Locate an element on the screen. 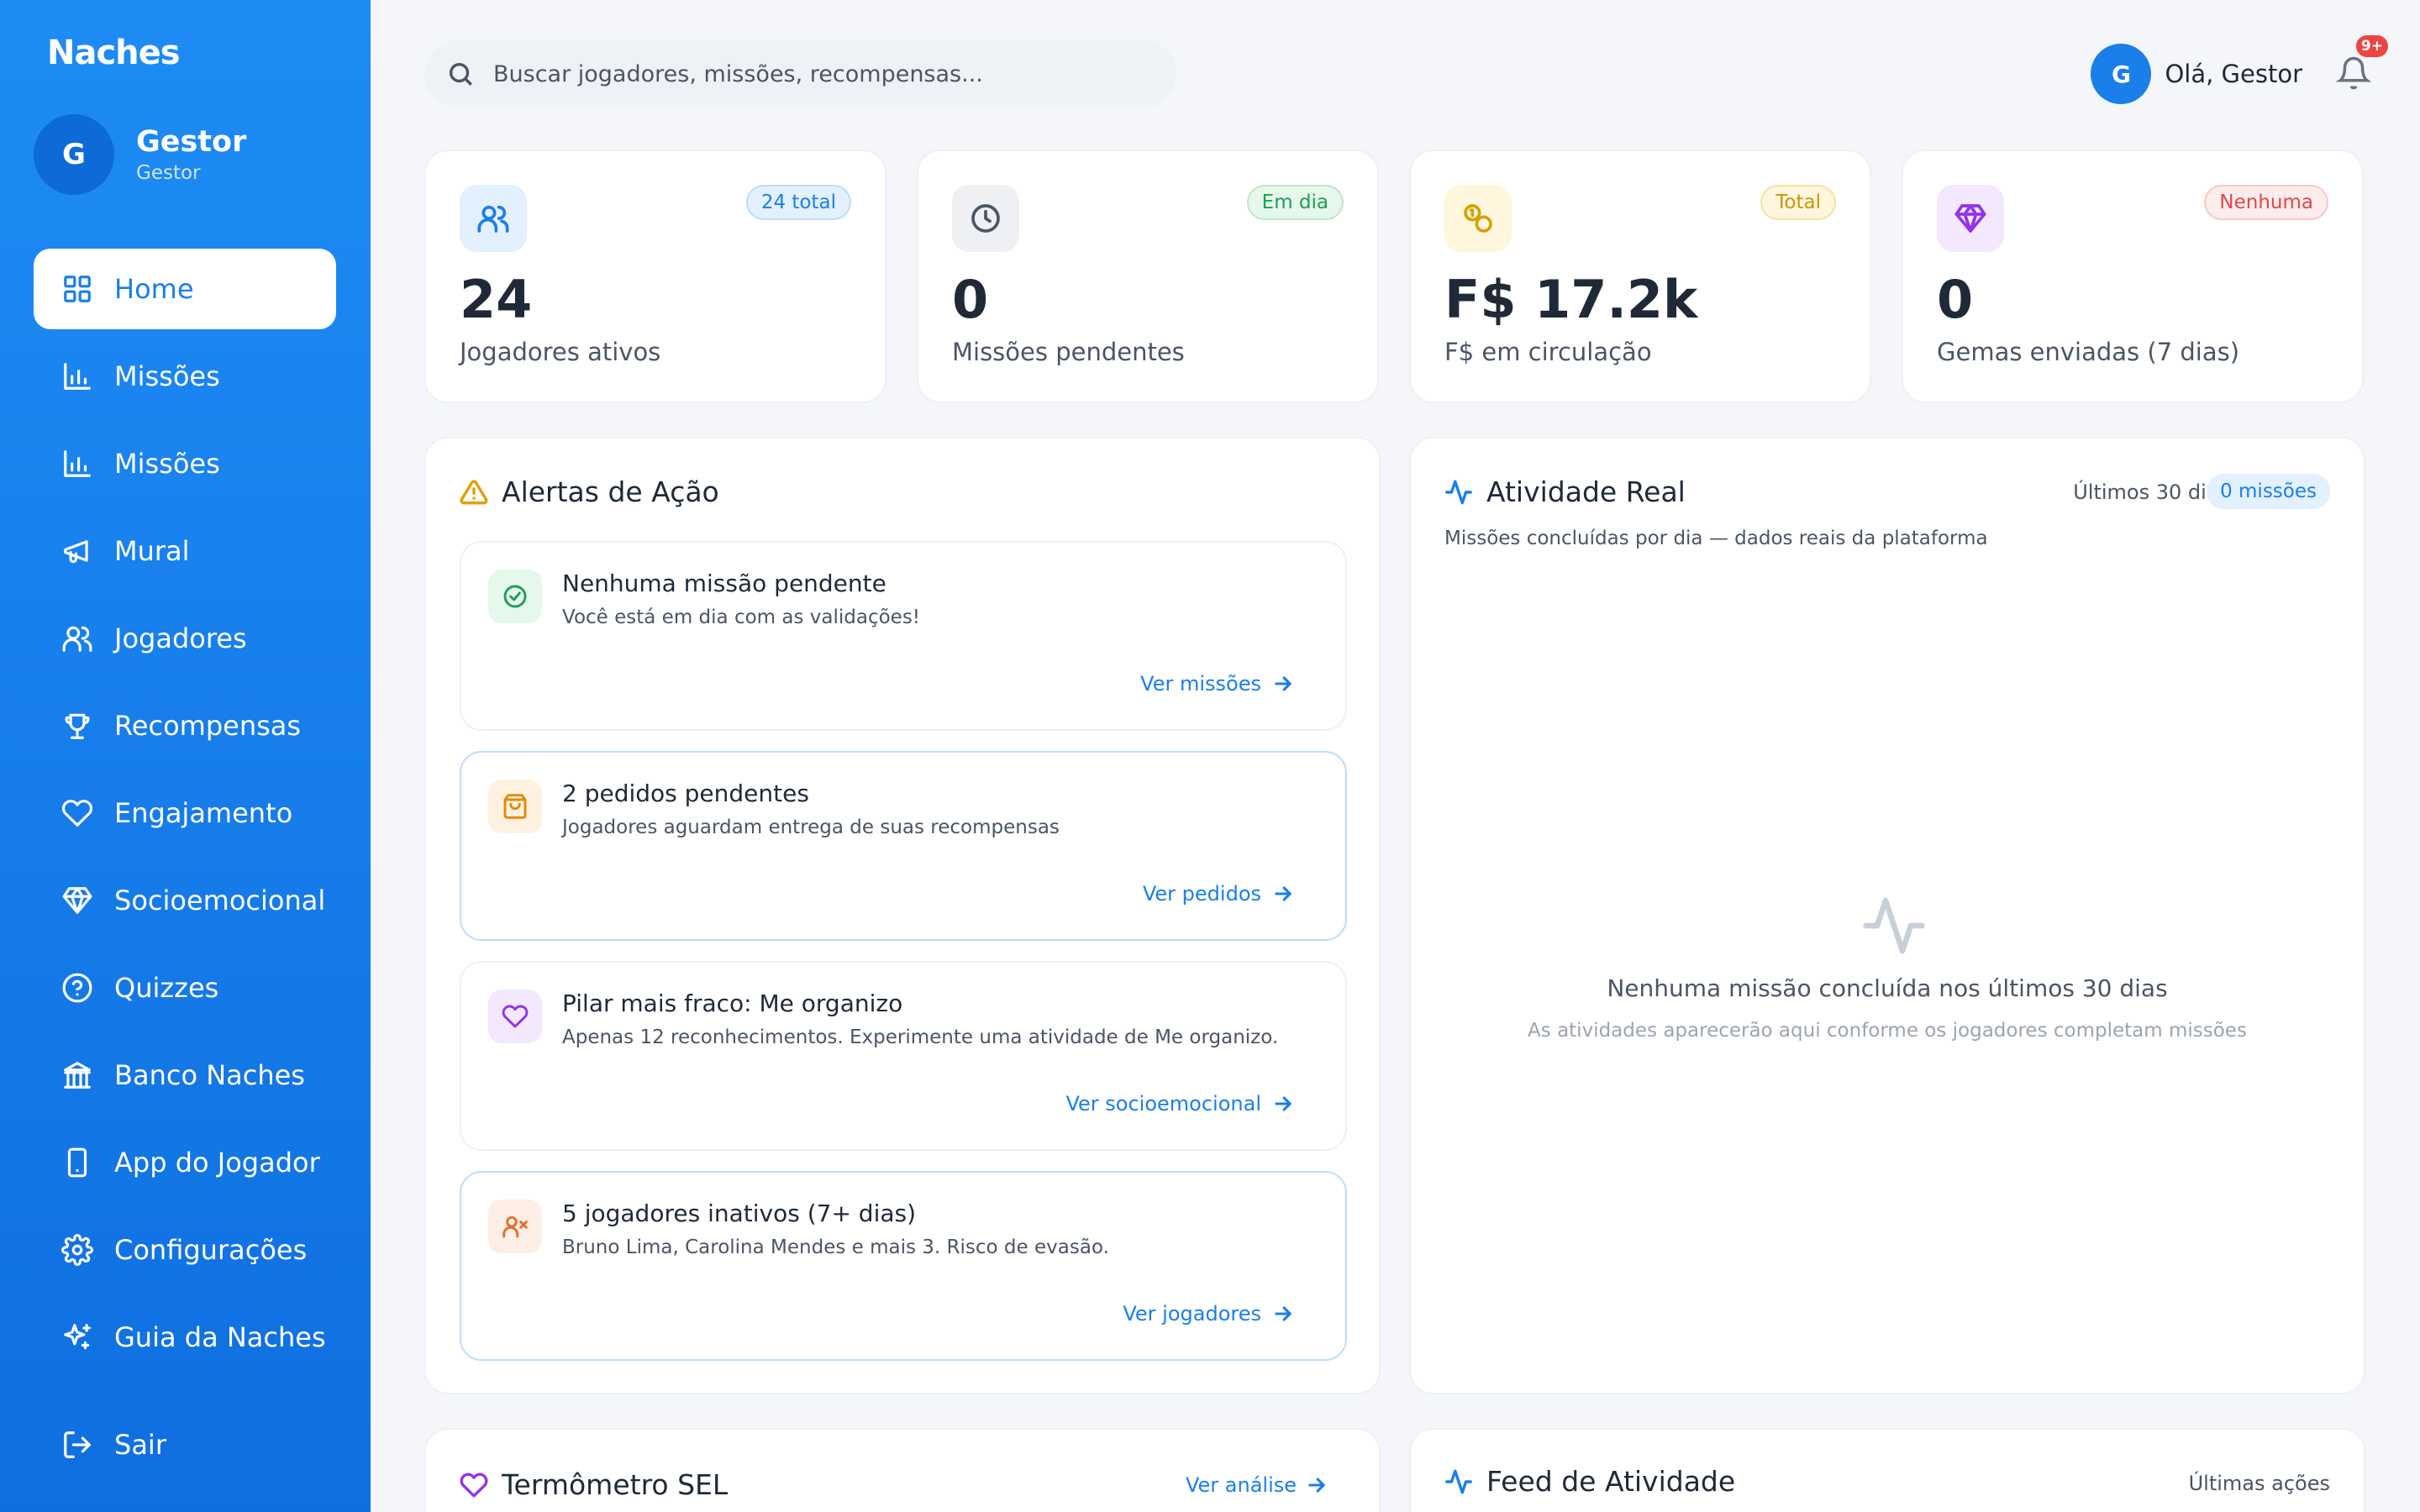 The width and height of the screenshot is (2420, 1512). status-badge: Nenhuma is located at coordinates (2266, 202).